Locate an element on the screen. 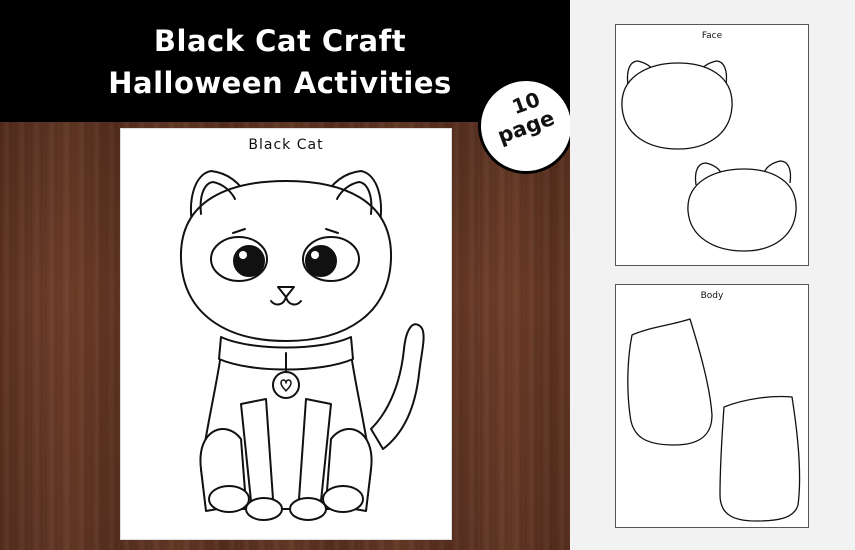 Image resolution: width=855 pixels, height=550 pixels. thumbnail-face: Face is located at coordinates (712, 145).